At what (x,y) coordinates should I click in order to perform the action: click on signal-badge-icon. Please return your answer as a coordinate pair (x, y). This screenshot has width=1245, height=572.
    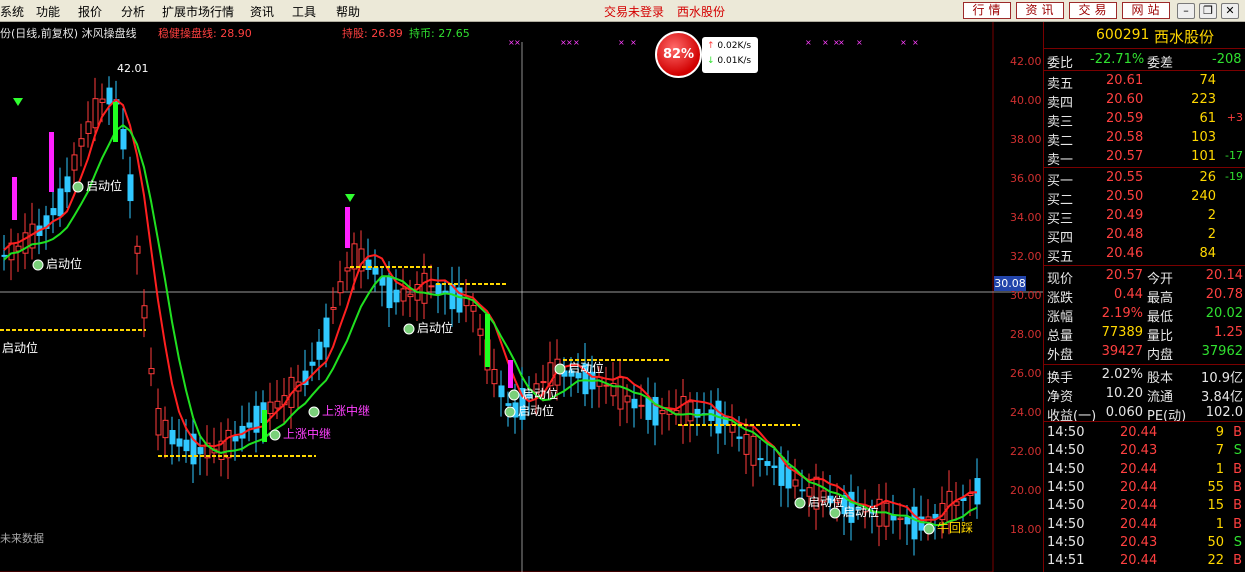
    Looking at the image, I should click on (314, 412).